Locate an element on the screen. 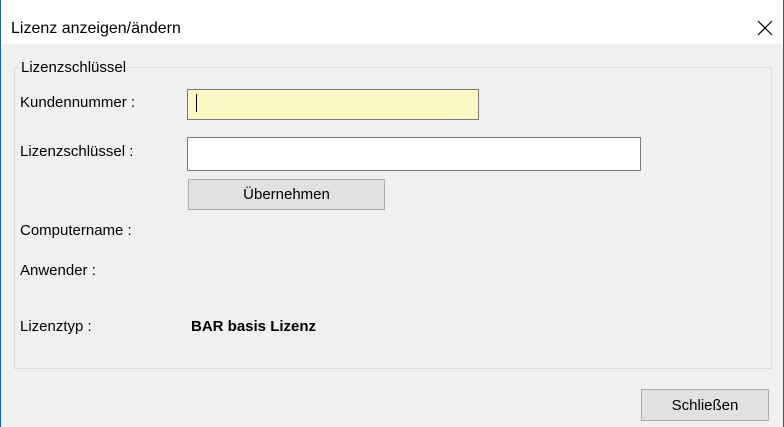  lizenztyp-label: Lizenztyp : is located at coordinates (56, 326).